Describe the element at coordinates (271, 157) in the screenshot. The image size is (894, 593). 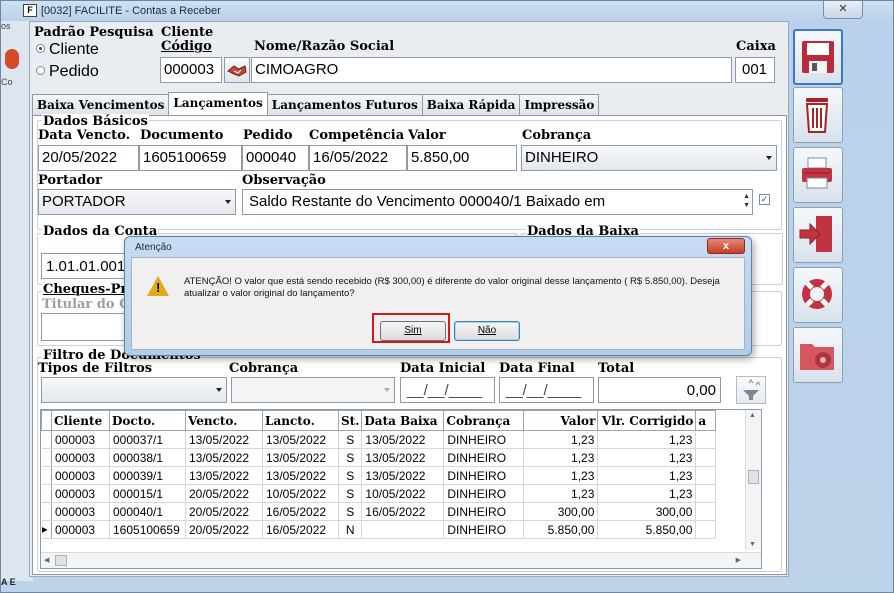
I see `order-value: 000040` at that location.